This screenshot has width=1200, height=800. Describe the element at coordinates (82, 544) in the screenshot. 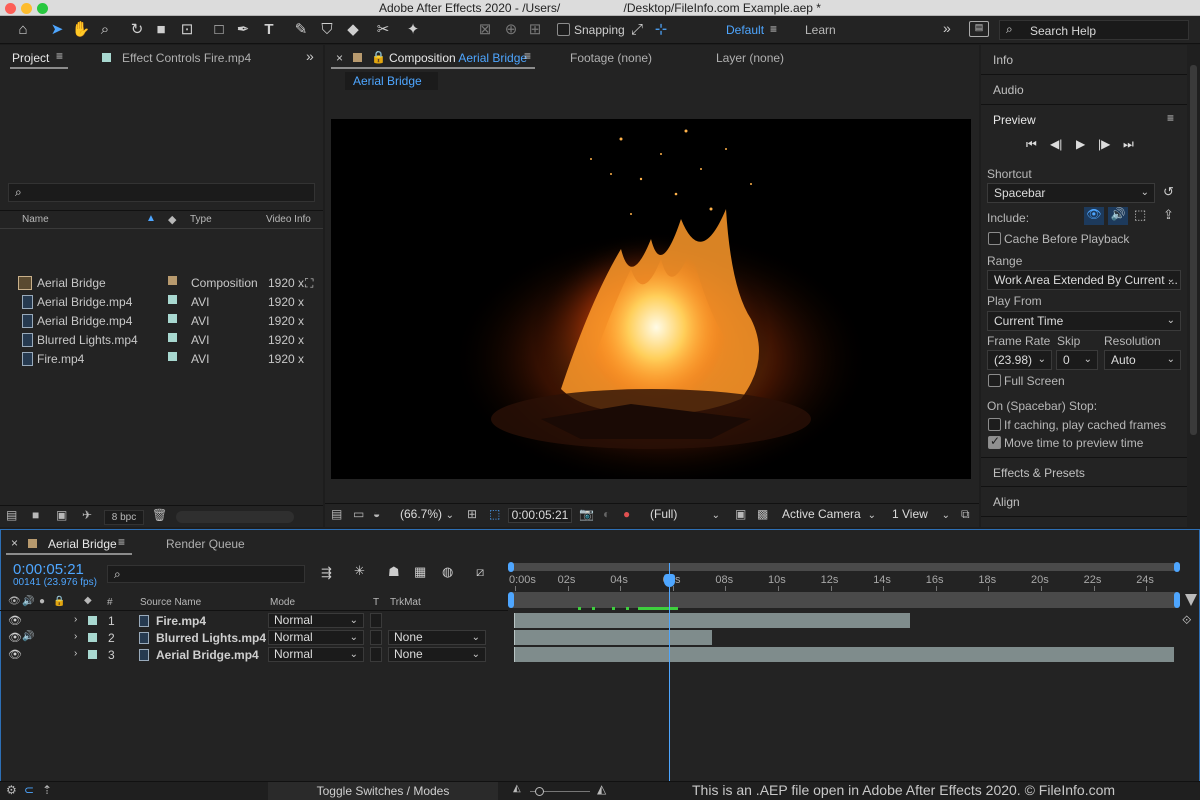

I see `tab-timeline-comp: Aerial Bridge` at that location.